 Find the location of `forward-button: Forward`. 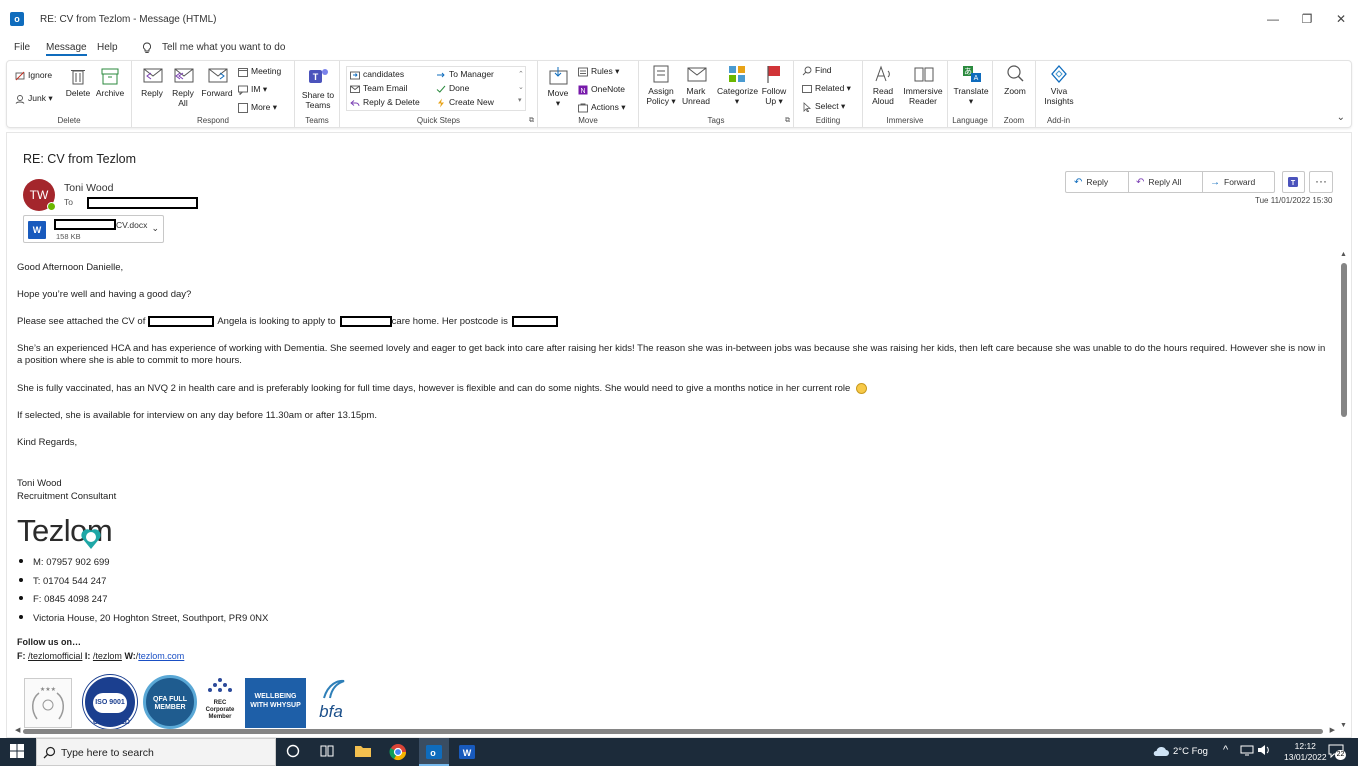

forward-button: Forward is located at coordinates (217, 82).